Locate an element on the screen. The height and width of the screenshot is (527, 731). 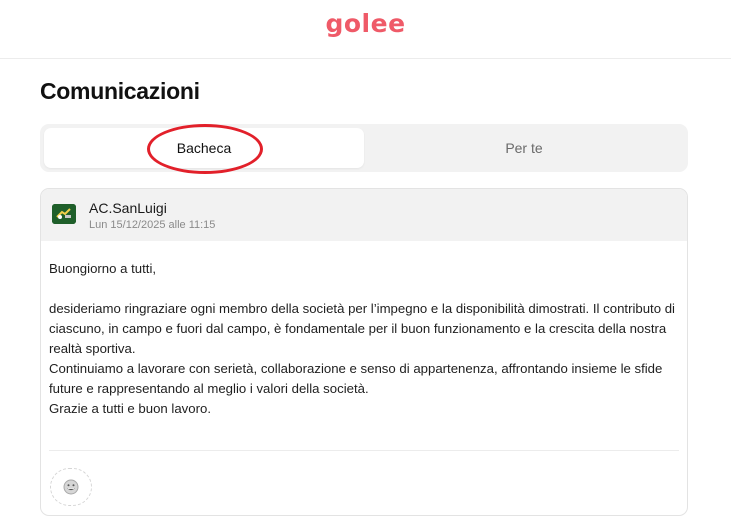
page-title: Comunicazioni is located at coordinates (120, 91).